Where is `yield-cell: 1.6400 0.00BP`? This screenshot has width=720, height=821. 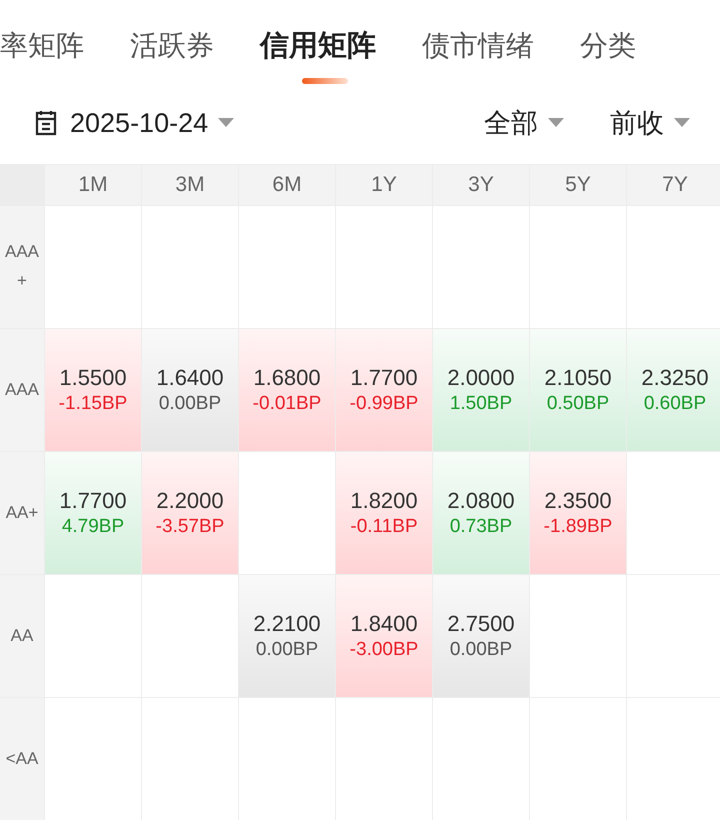
yield-cell: 1.6400 0.00BP is located at coordinates (190, 390).